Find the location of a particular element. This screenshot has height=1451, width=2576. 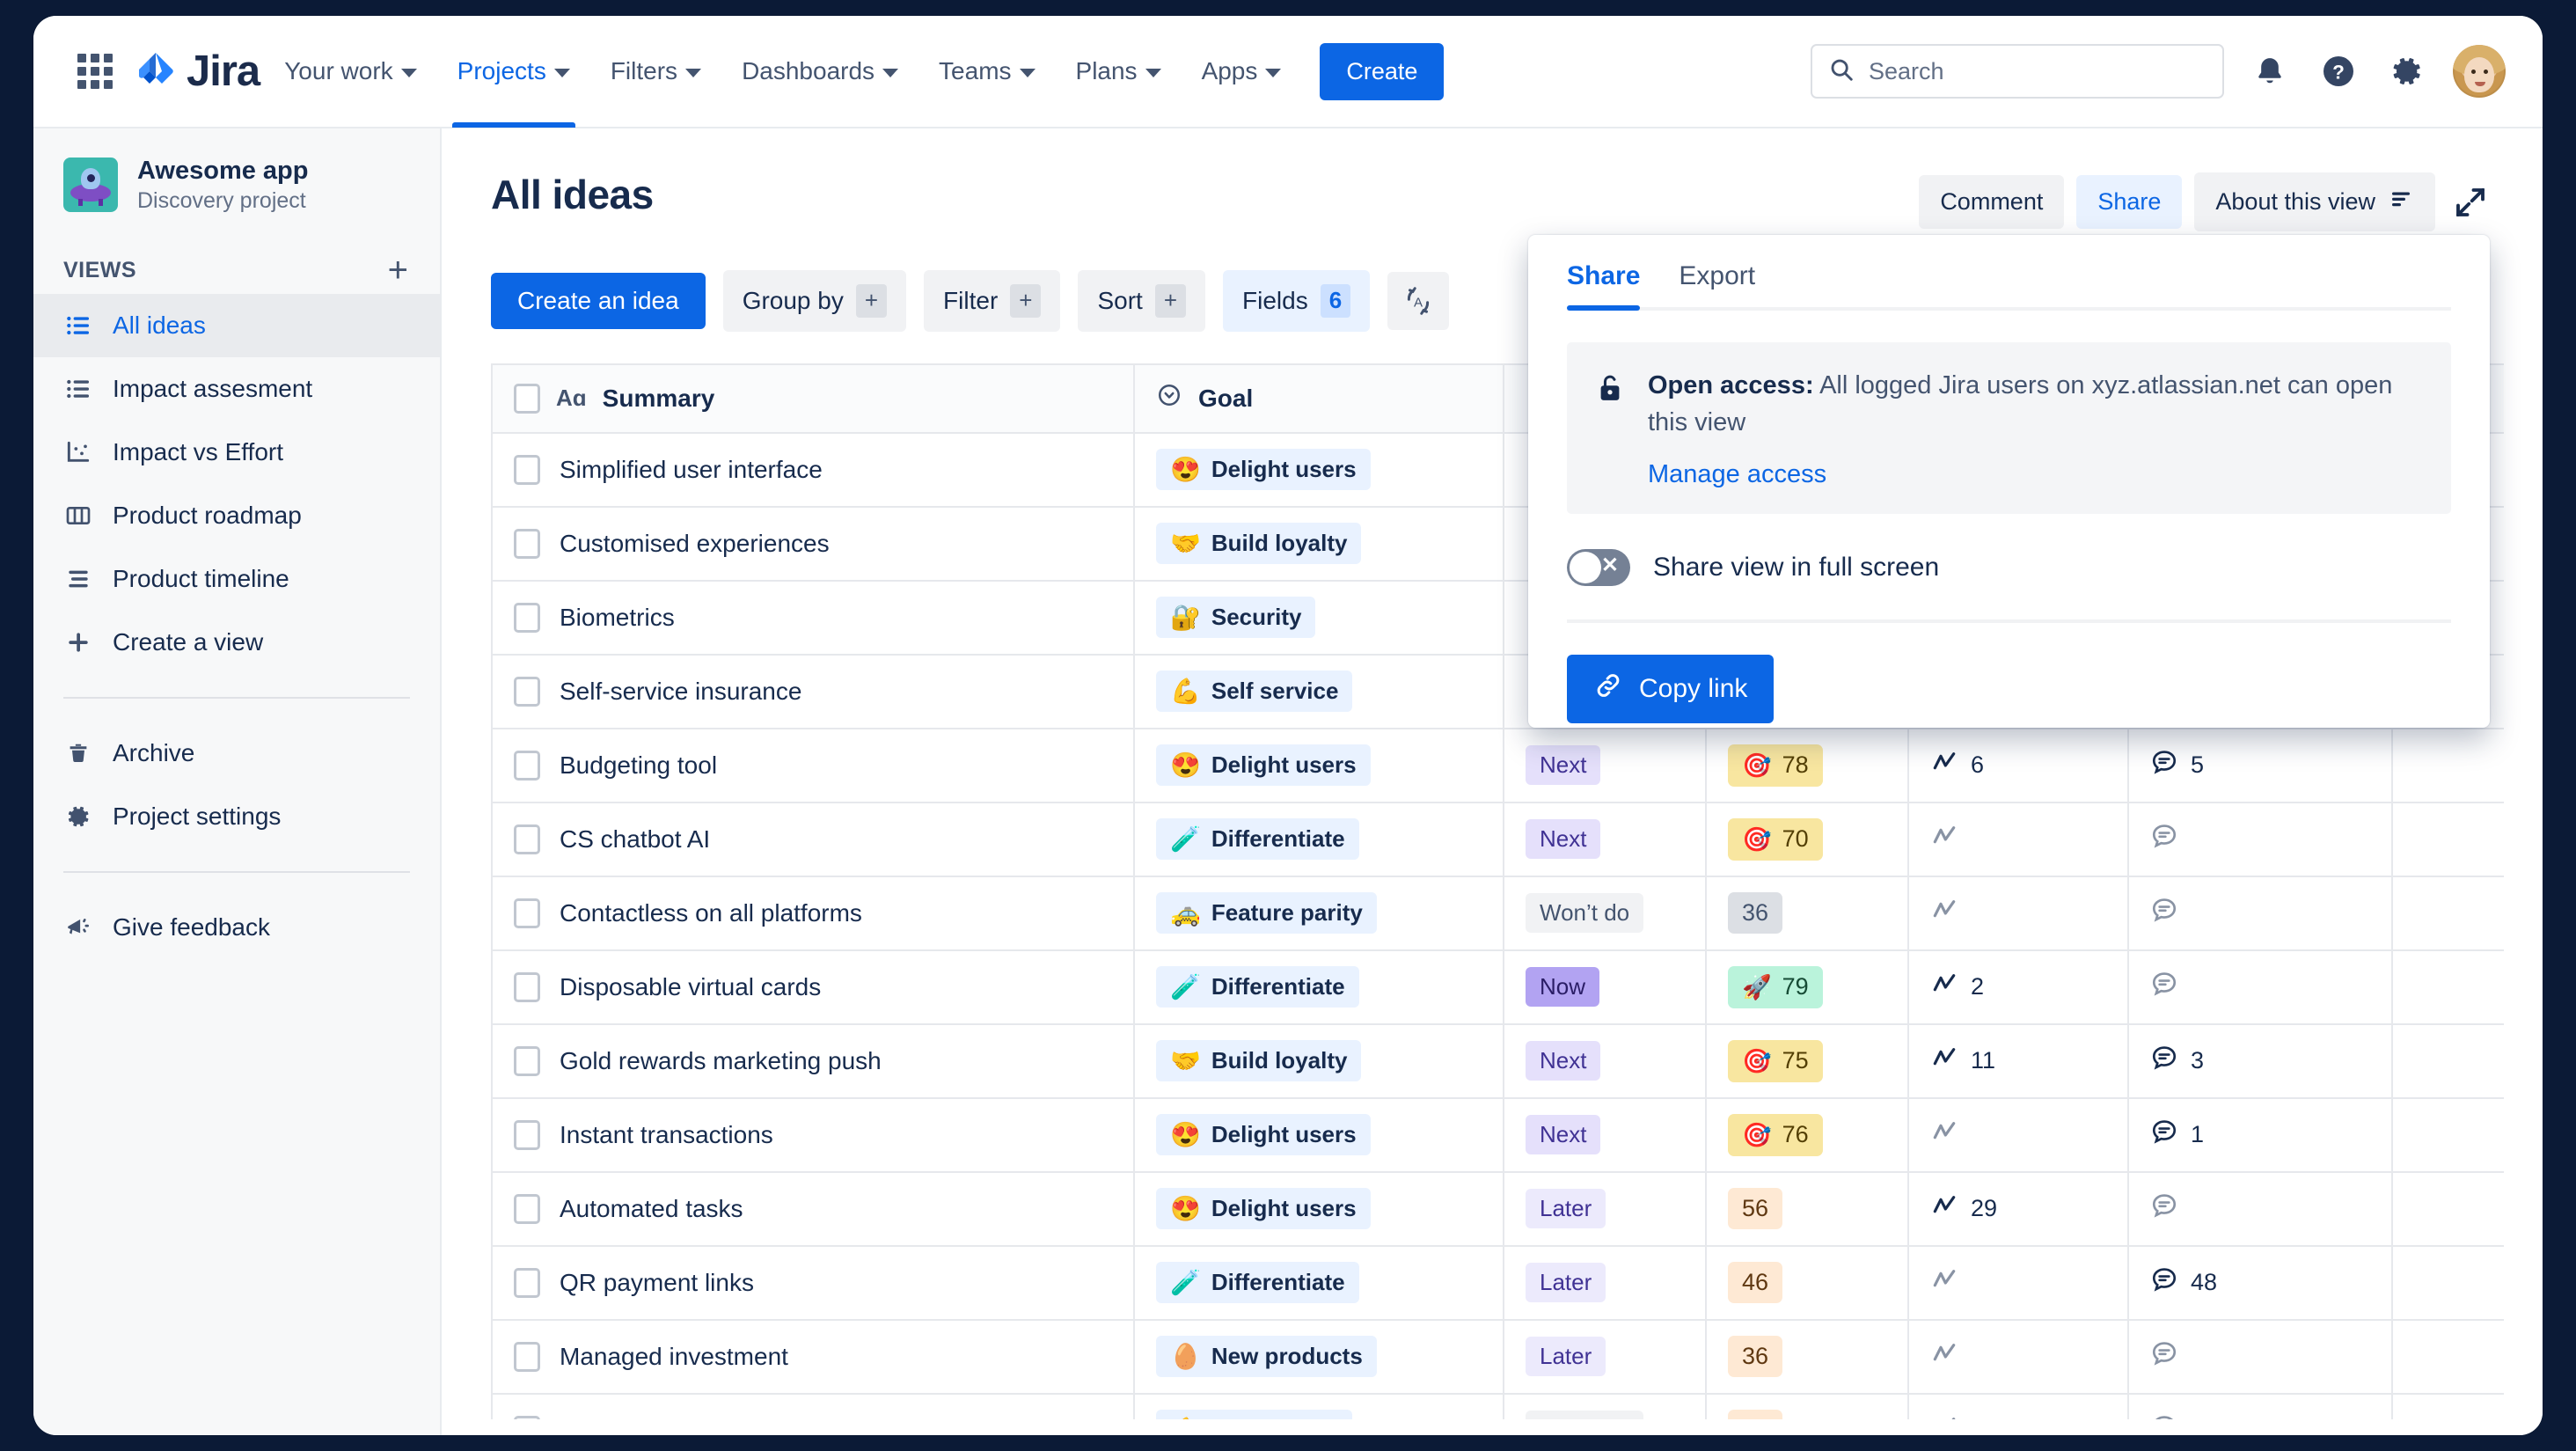

cell-insights: 6 is located at coordinates (2018, 765).